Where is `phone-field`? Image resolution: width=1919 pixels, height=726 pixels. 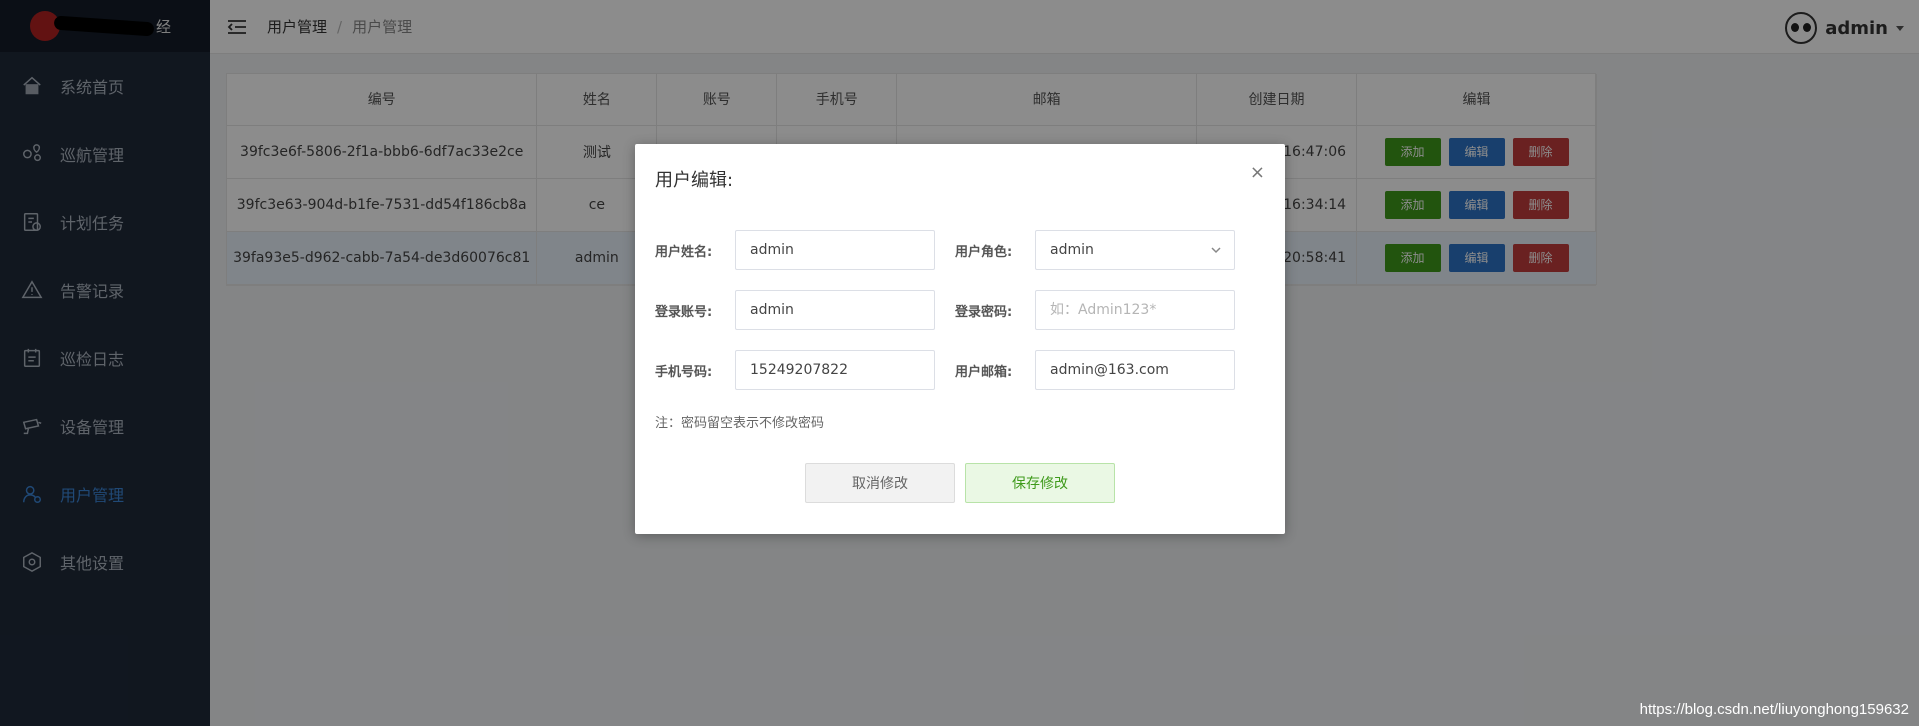
phone-field is located at coordinates (835, 370).